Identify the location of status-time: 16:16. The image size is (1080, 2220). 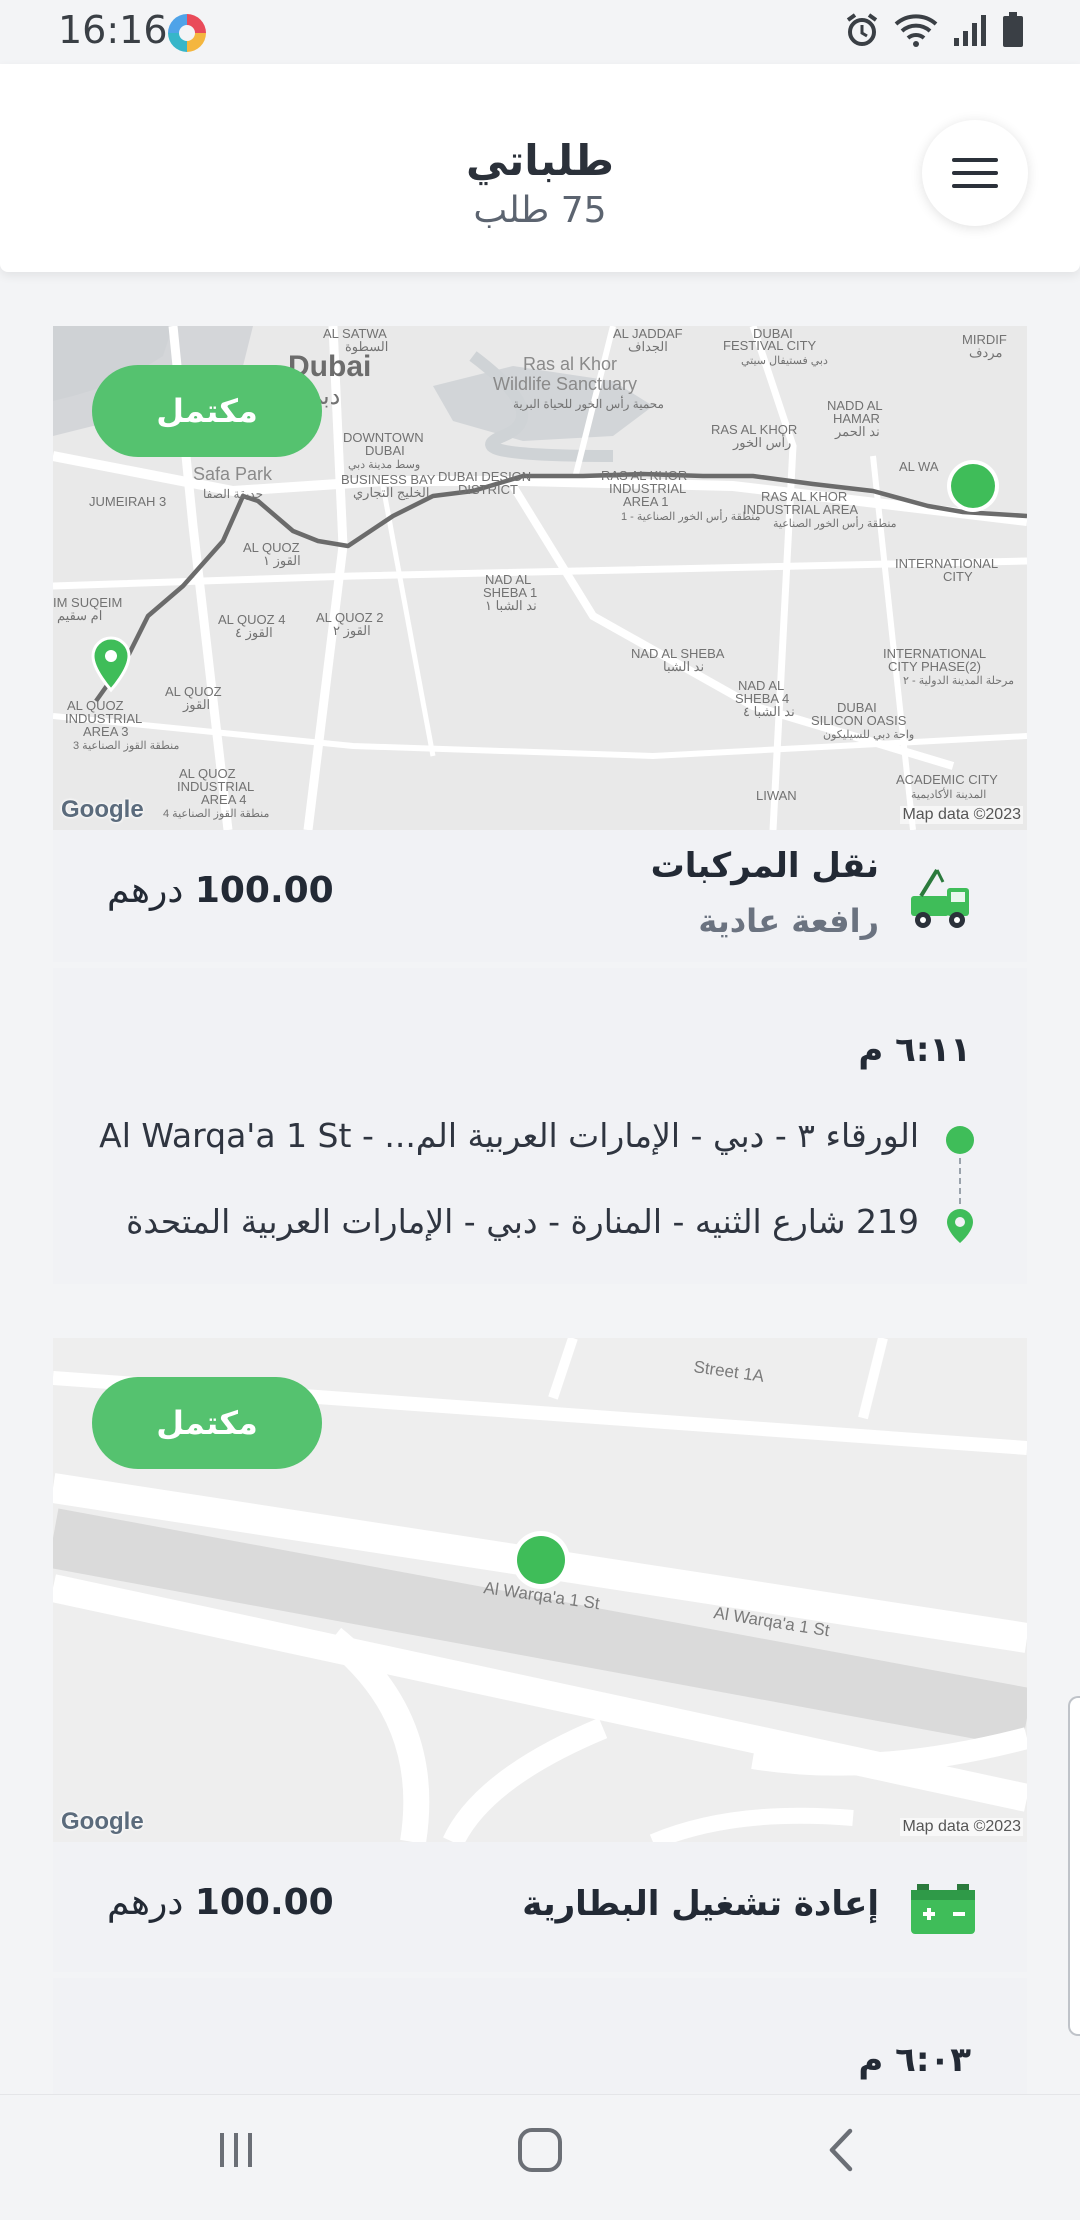
(113, 30).